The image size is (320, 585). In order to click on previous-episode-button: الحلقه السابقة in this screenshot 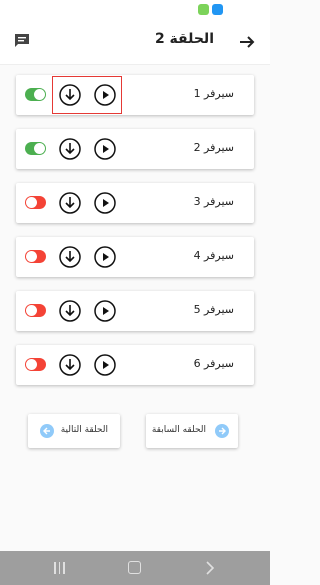, I will do `click(192, 431)`.